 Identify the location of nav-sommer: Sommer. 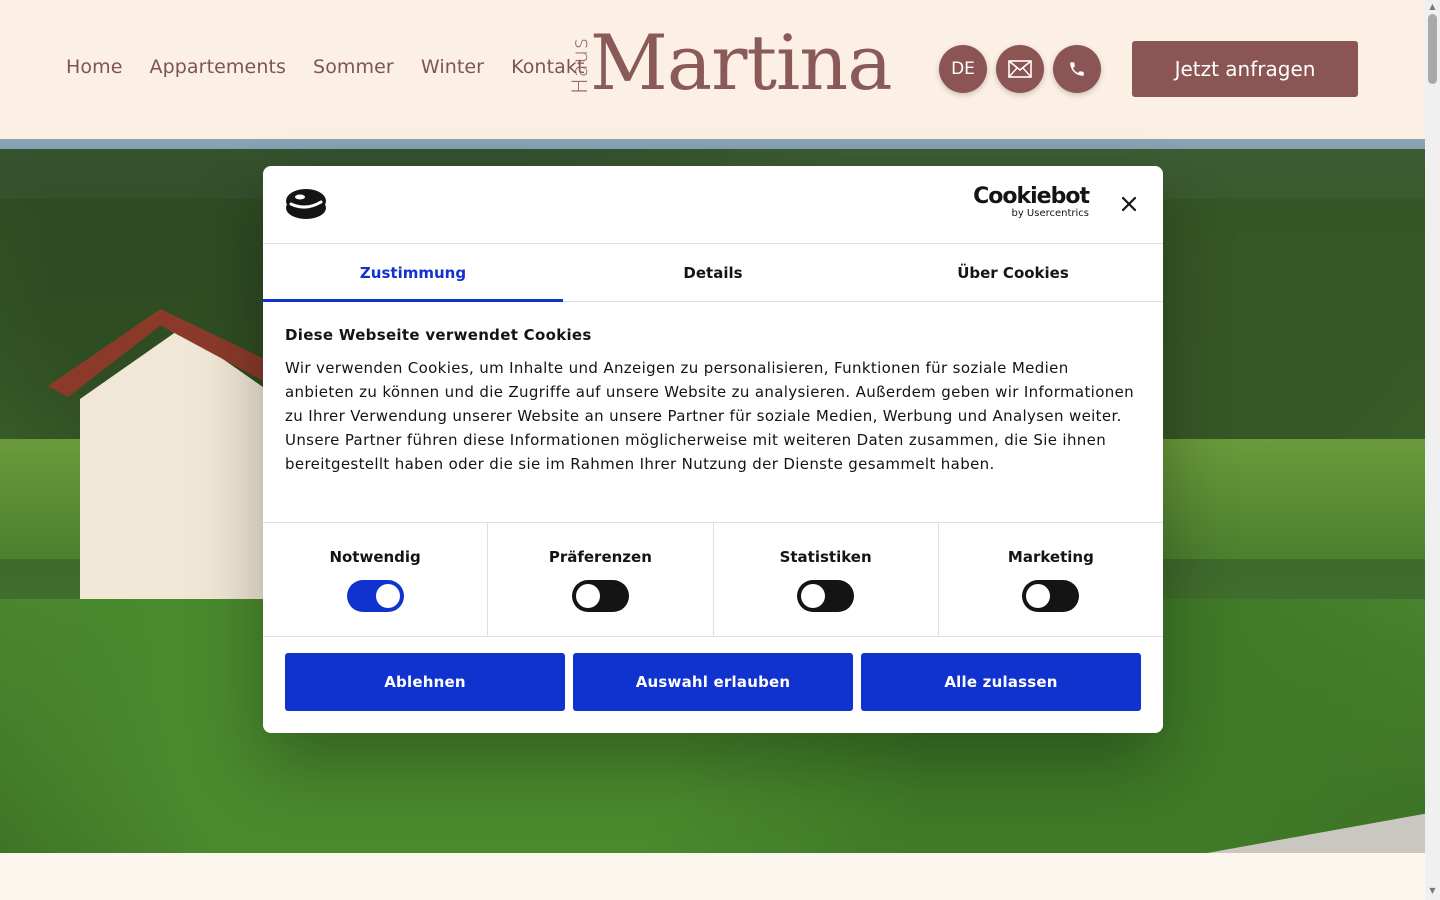
(353, 67).